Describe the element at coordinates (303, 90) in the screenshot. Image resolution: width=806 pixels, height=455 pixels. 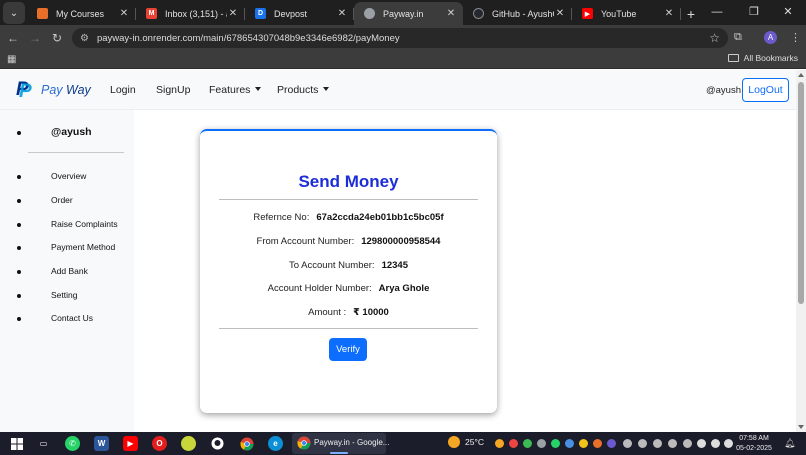
I see `nav-products-dropdown: Products` at that location.